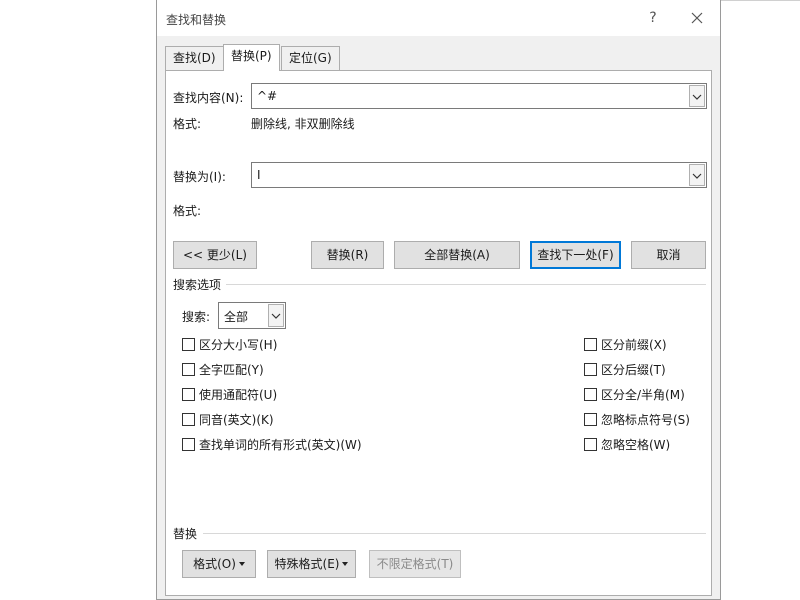  I want to click on find-what-combo: ^#, so click(479, 96).